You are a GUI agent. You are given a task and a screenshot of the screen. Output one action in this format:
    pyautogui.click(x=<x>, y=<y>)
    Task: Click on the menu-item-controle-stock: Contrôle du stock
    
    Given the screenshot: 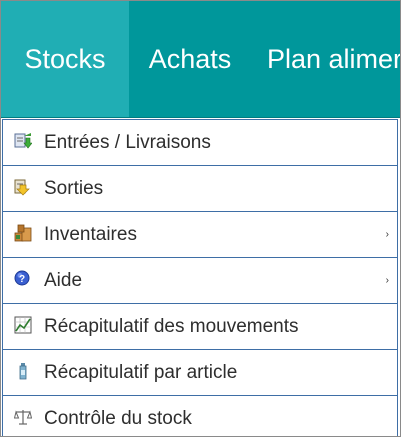 What is the action you would take?
    pyautogui.click(x=200, y=415)
    